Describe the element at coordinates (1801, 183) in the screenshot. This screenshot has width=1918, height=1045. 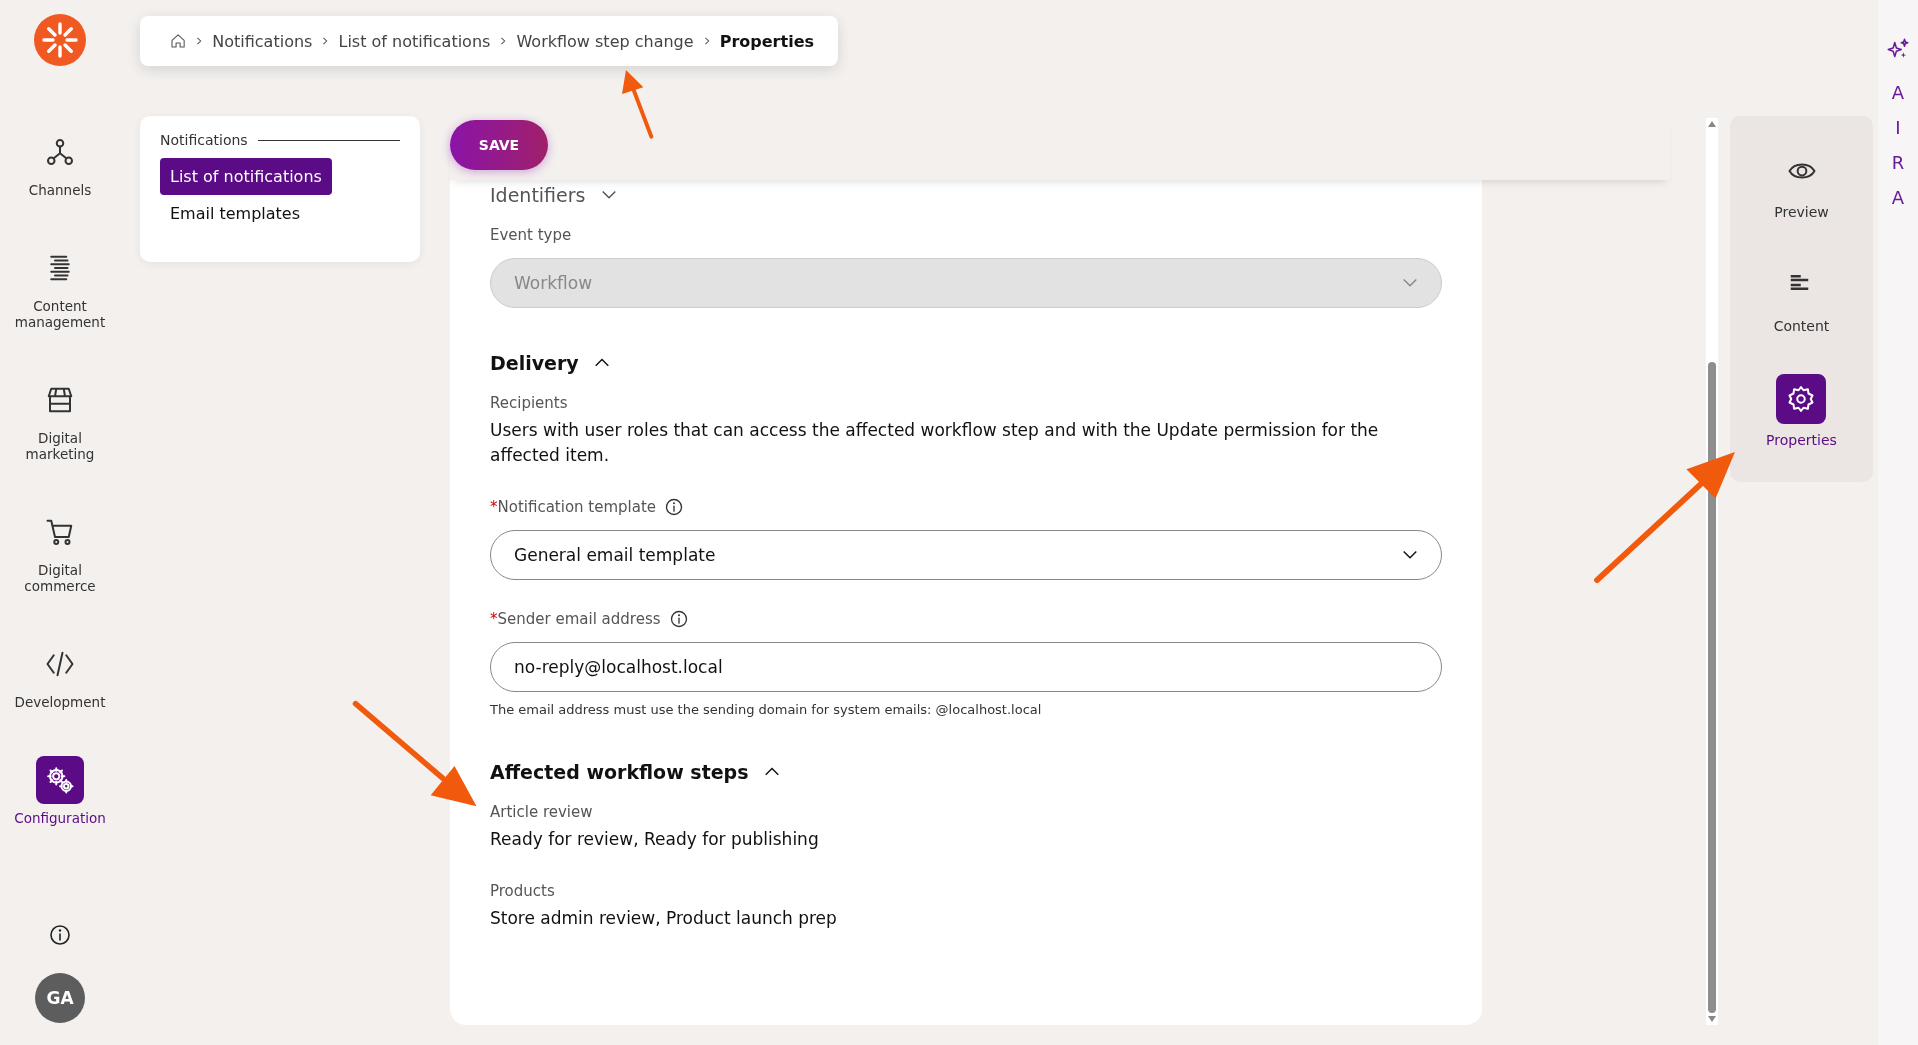
I see `panel-tab: Preview` at that location.